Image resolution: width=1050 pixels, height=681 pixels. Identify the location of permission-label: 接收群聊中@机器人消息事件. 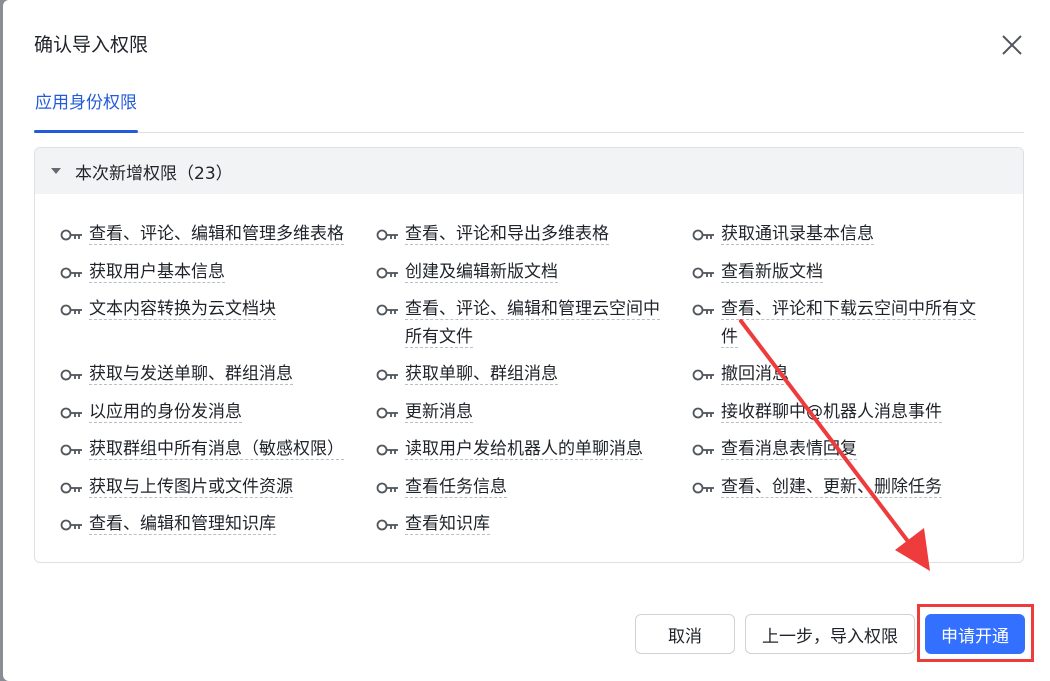
(831, 412).